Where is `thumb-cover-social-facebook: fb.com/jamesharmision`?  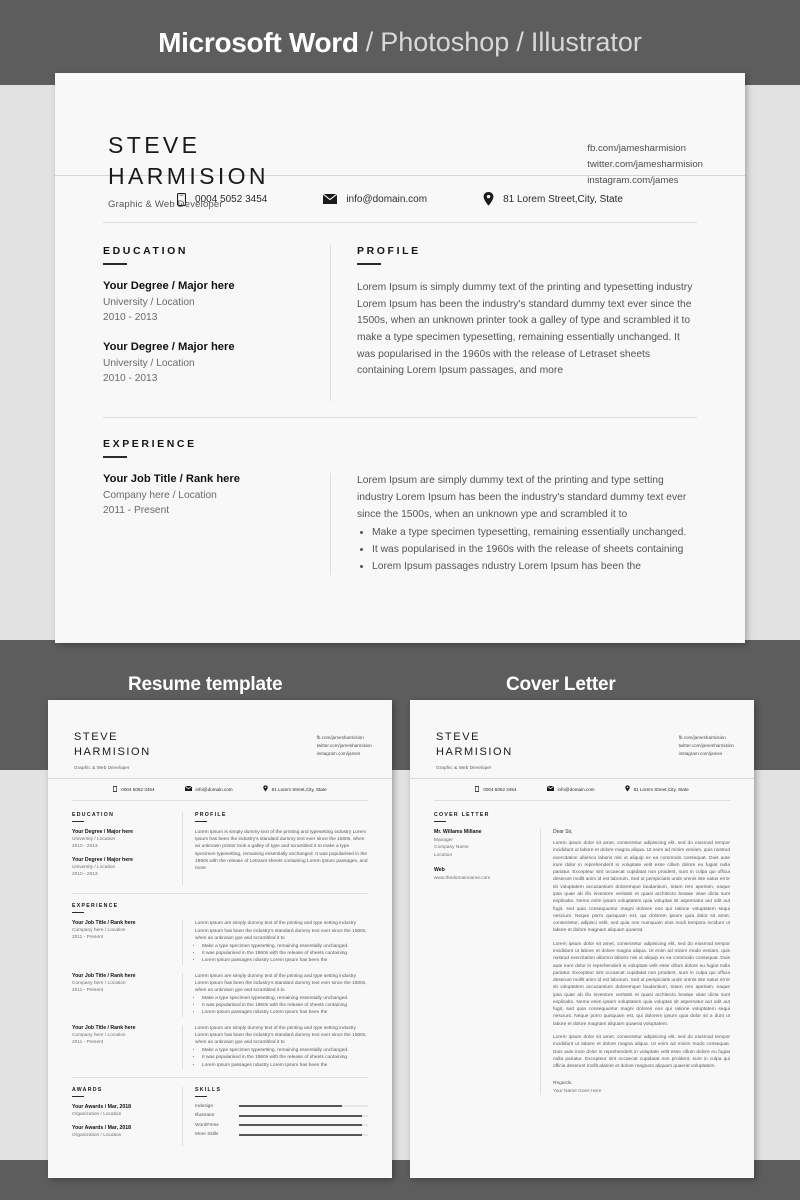 thumb-cover-social-facebook: fb.com/jamesharmision is located at coordinates (702, 737).